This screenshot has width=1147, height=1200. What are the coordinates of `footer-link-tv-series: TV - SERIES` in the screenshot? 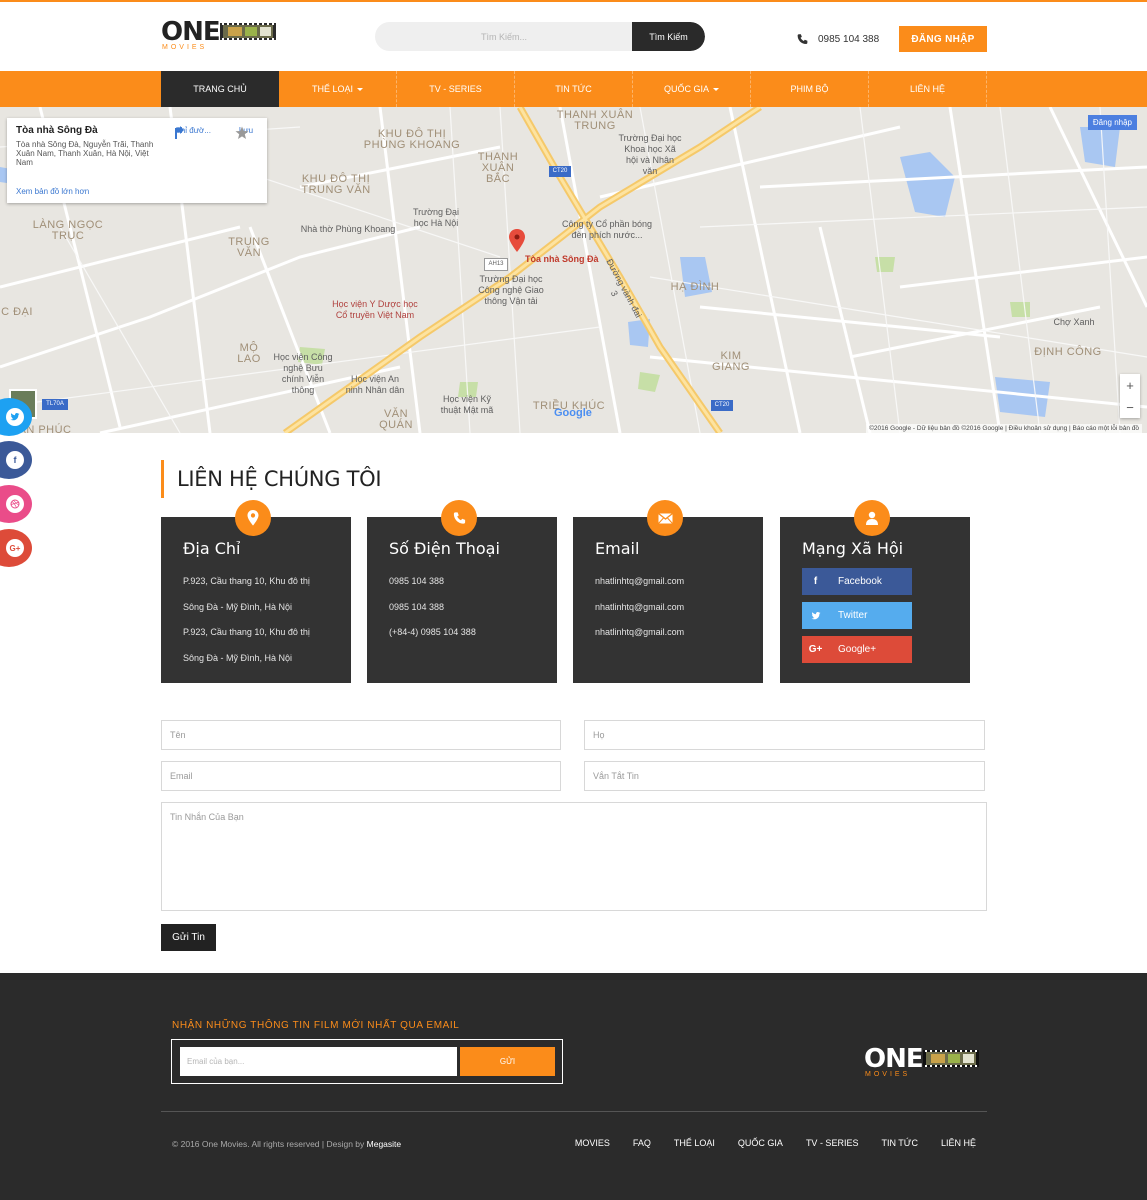 It's located at (832, 1143).